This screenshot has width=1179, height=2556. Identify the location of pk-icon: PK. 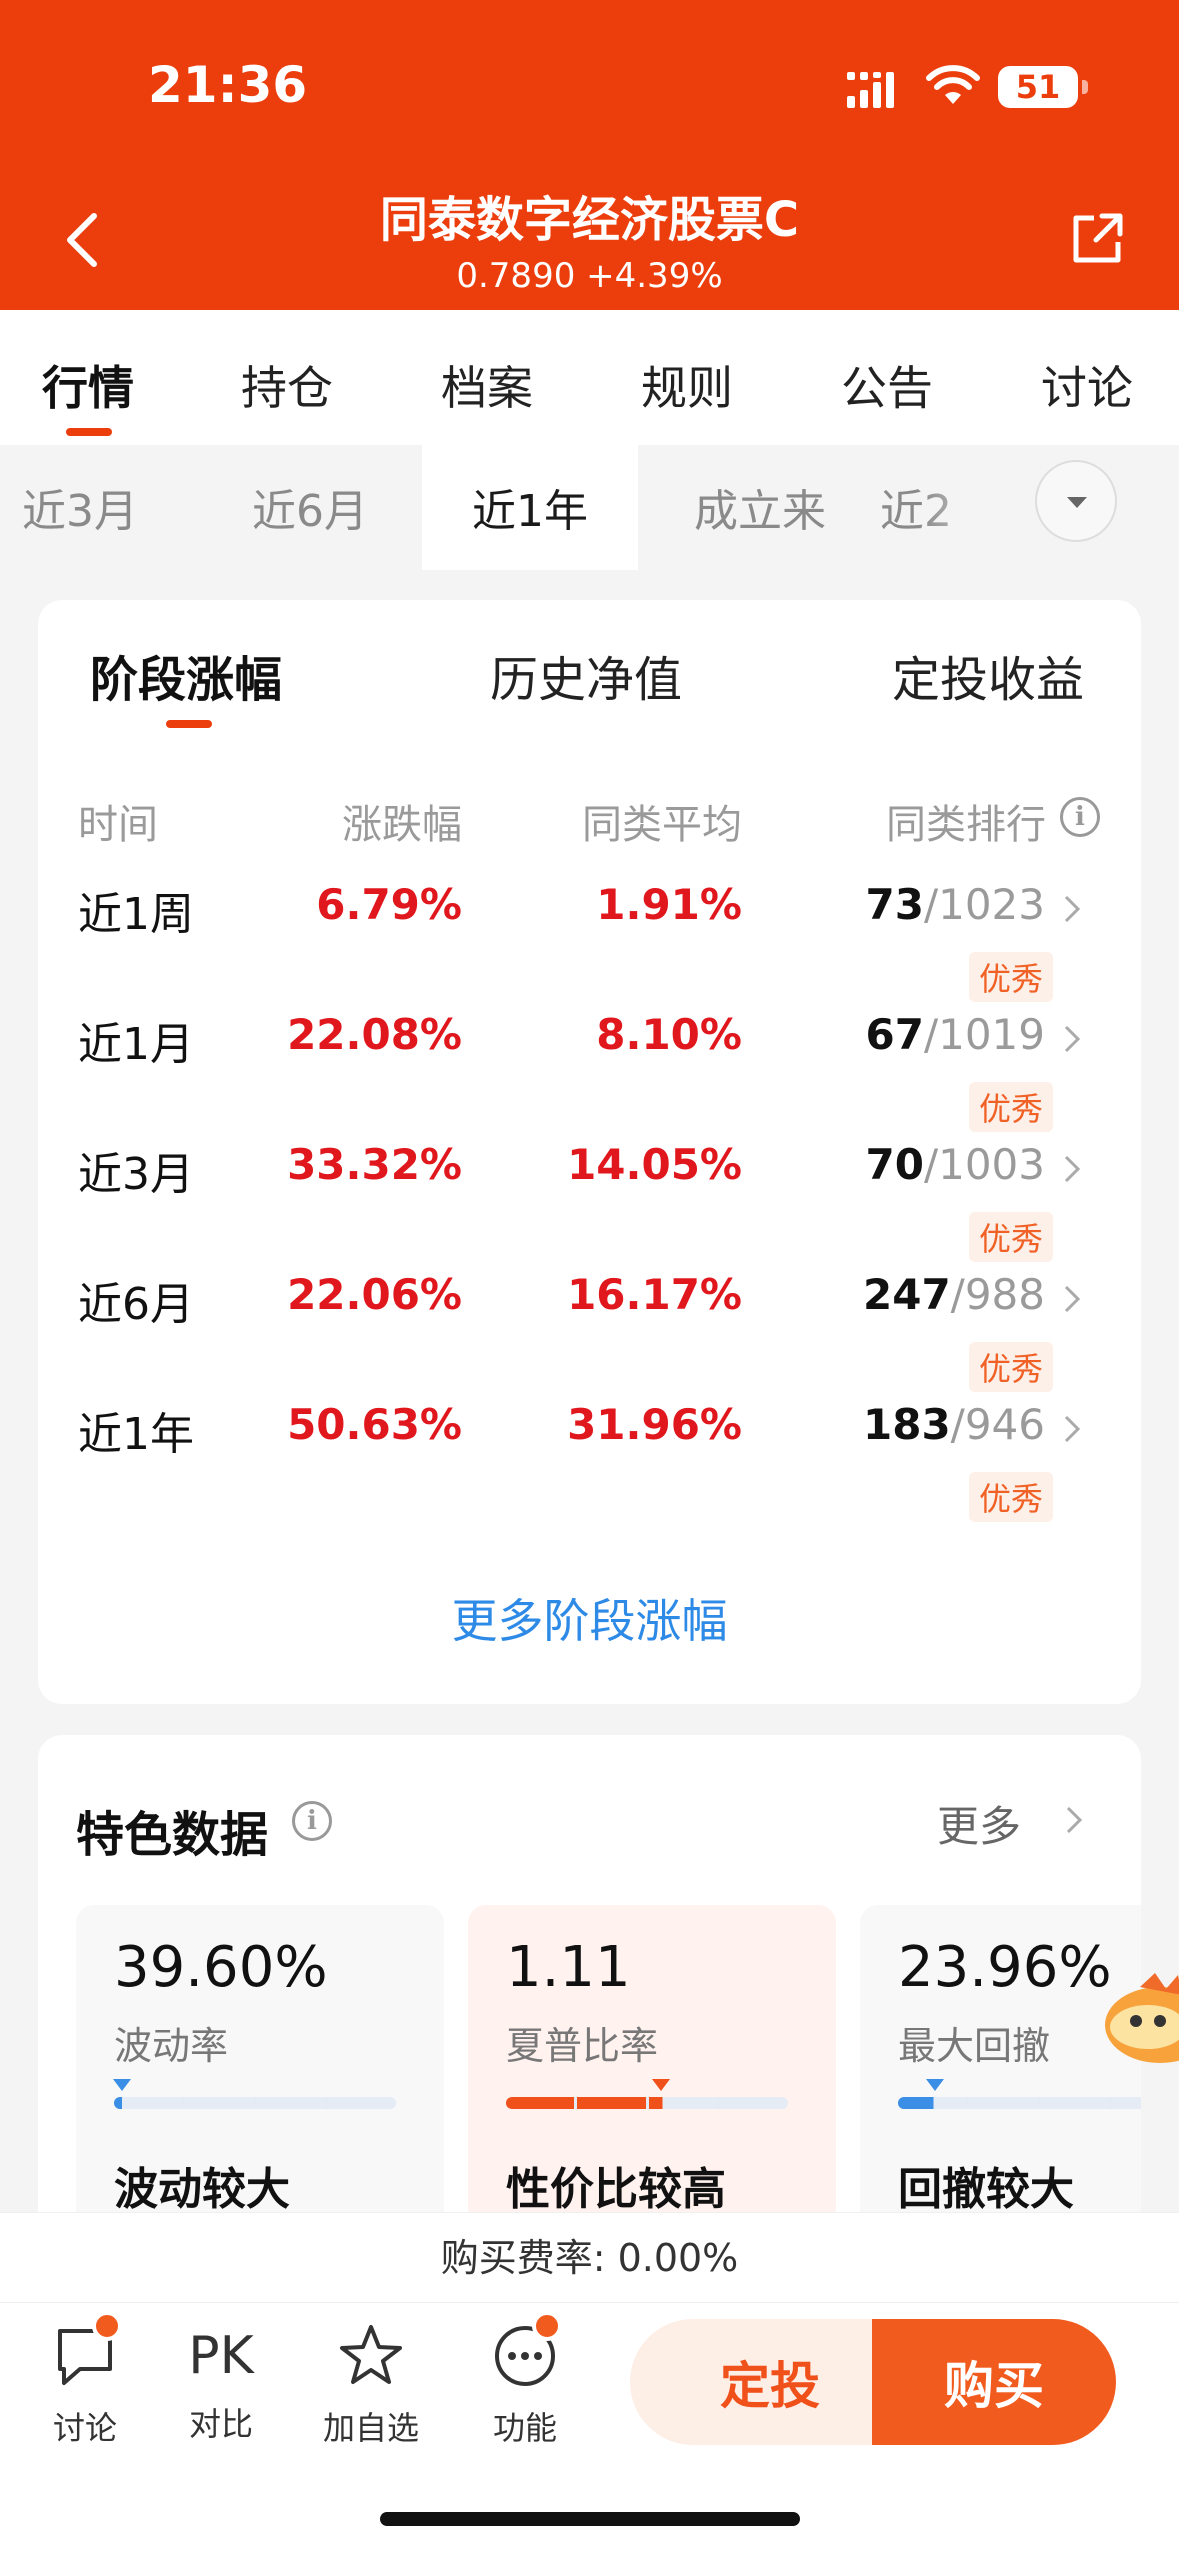
(221, 2356).